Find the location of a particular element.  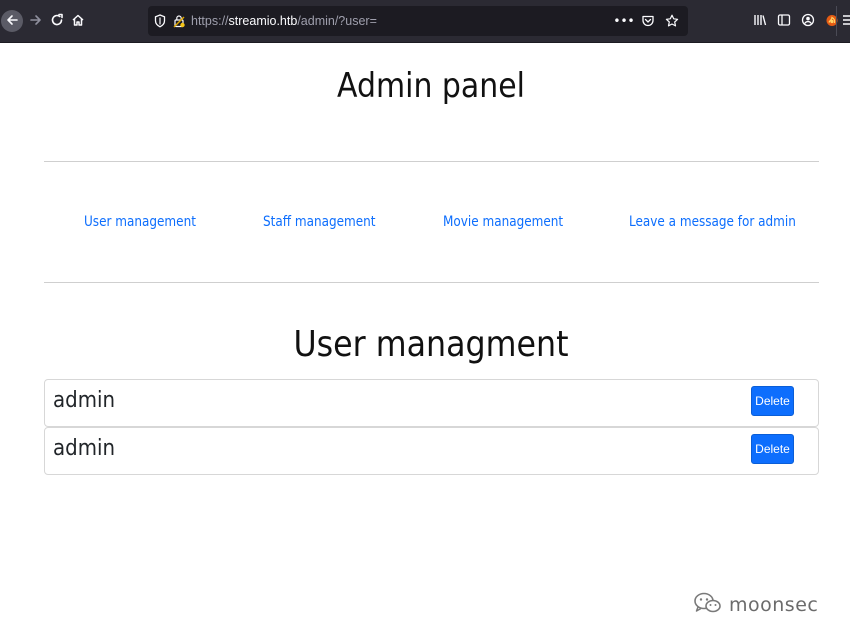

account-icon is located at coordinates (807, 20).